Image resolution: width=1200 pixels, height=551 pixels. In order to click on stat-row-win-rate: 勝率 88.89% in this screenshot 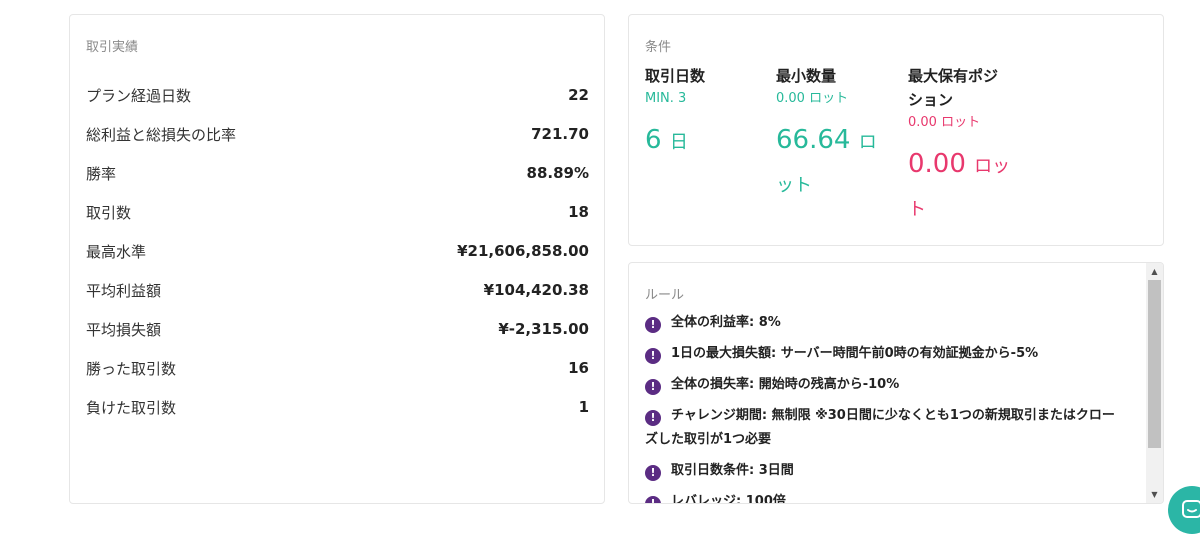, I will do `click(337, 173)`.